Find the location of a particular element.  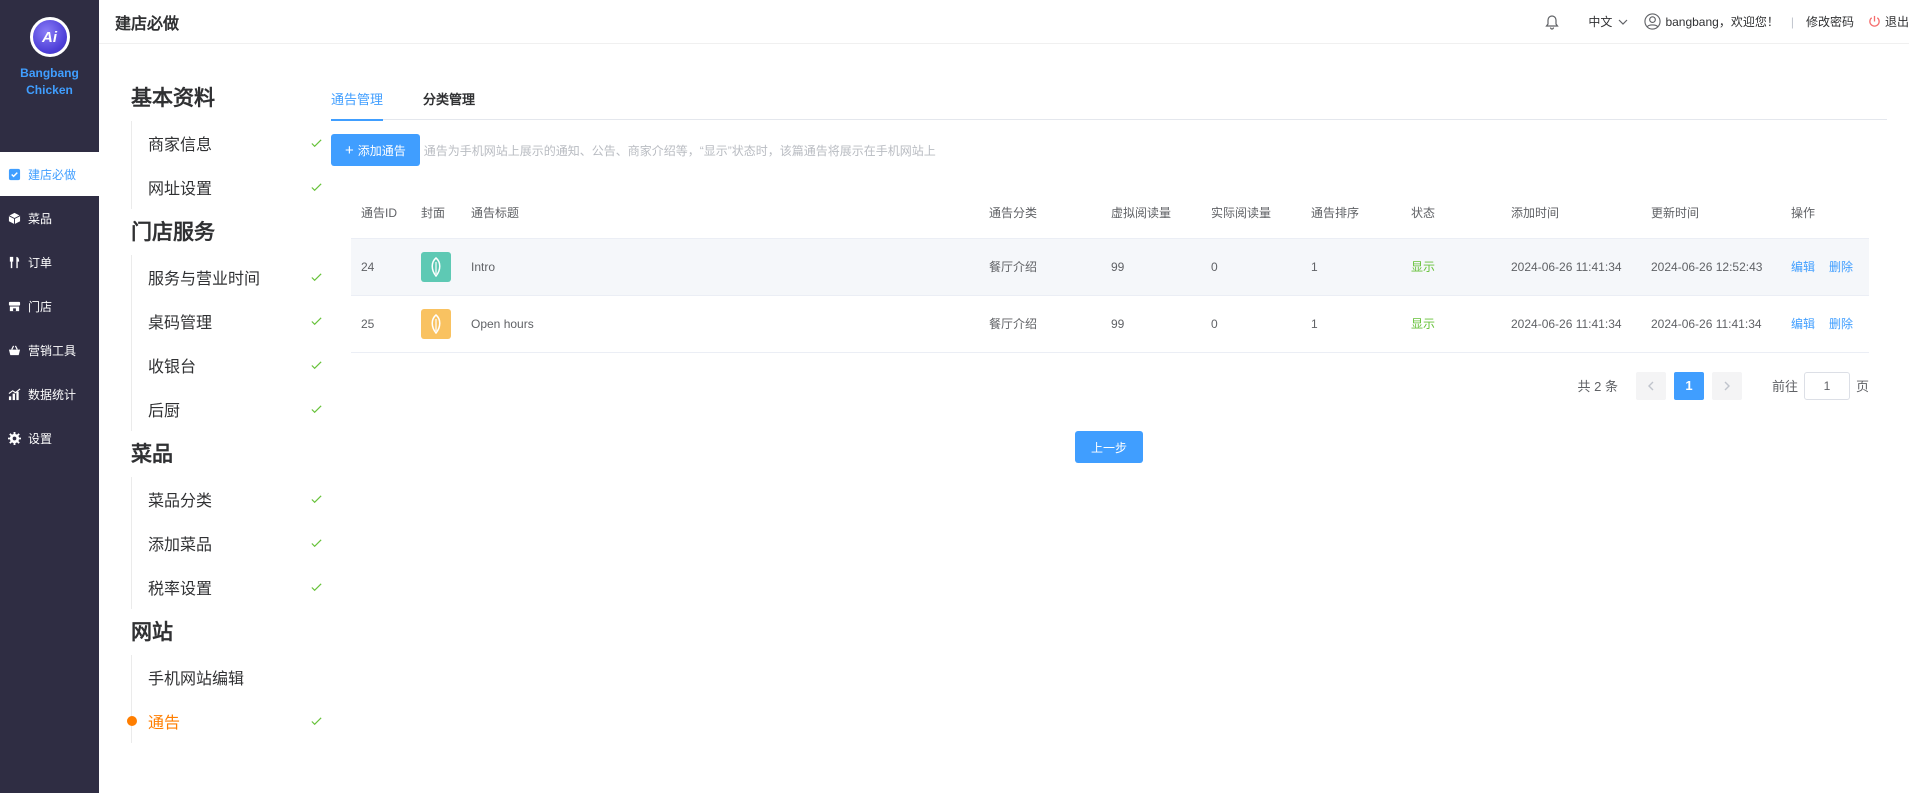

step-label: 网址设置 is located at coordinates (180, 189).